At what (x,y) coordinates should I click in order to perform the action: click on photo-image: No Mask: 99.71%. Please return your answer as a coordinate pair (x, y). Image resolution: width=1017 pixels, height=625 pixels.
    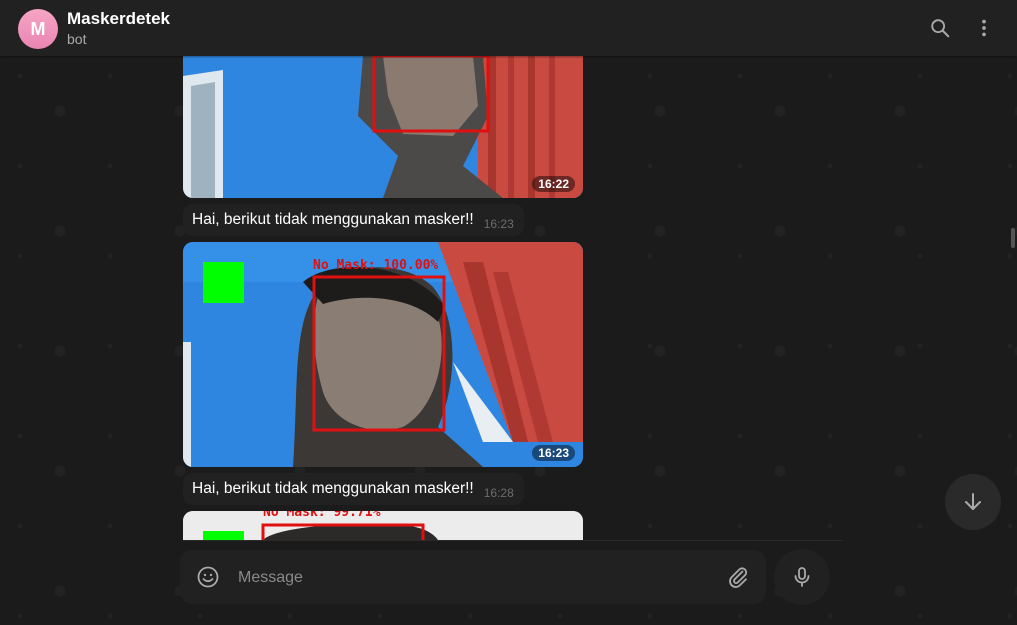
    Looking at the image, I should click on (383, 525).